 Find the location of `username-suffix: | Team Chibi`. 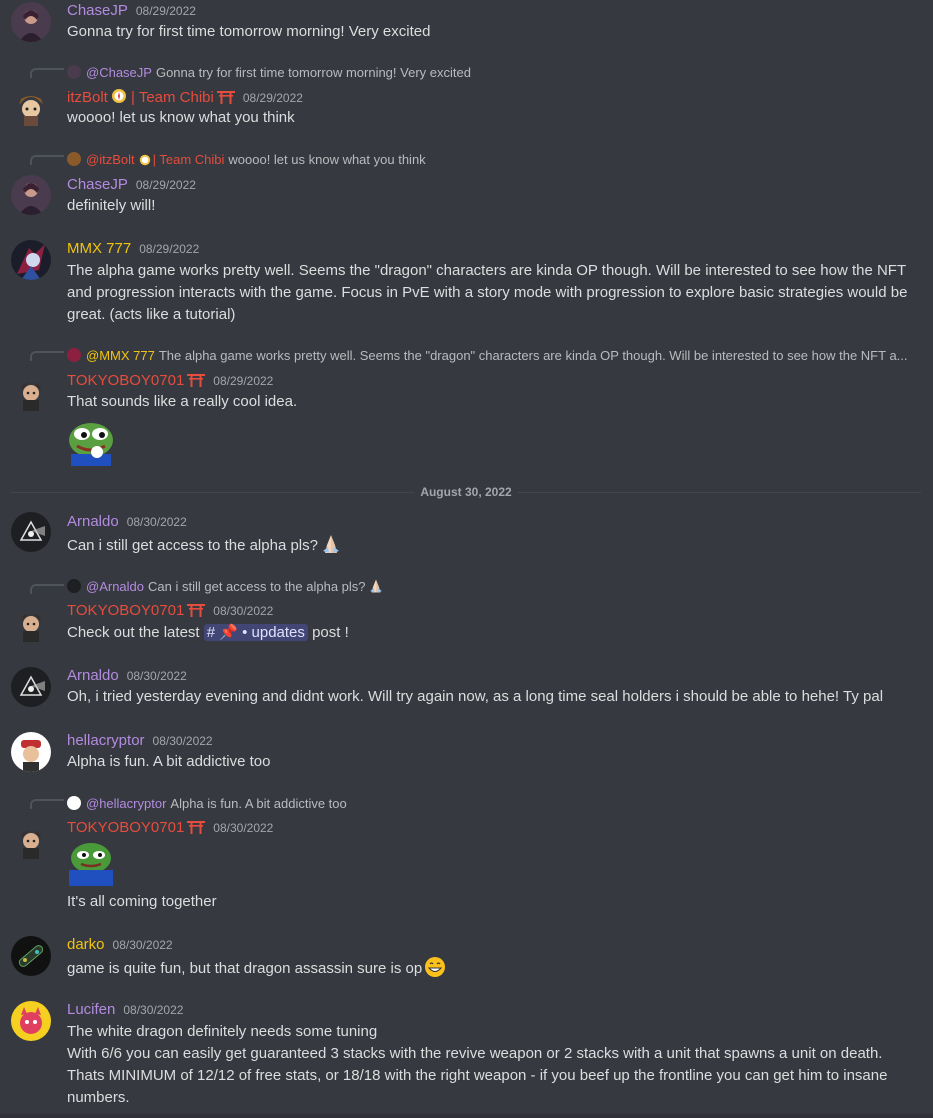

username-suffix: | Team Chibi is located at coordinates (172, 97).